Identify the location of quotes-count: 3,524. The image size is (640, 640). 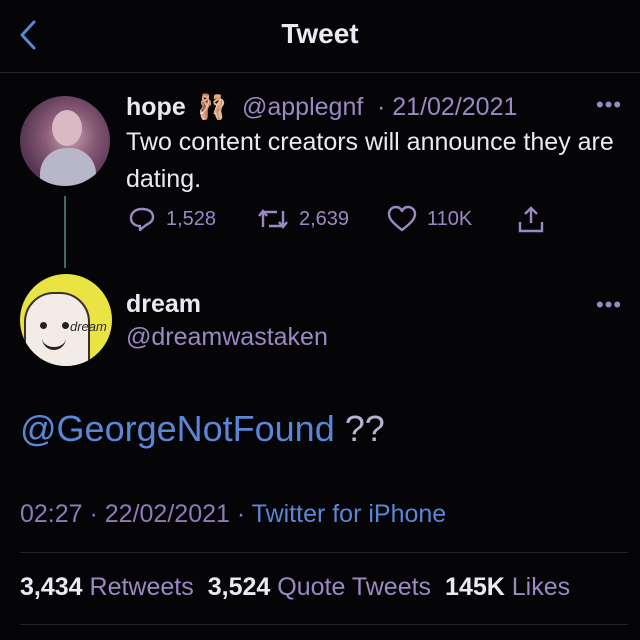
(239, 587).